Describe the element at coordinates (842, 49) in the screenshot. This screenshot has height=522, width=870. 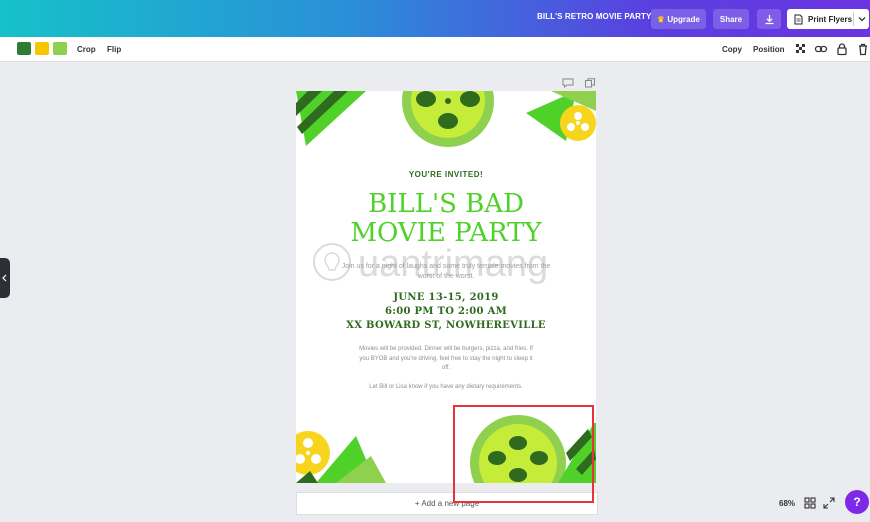
I see `lock-icon` at that location.